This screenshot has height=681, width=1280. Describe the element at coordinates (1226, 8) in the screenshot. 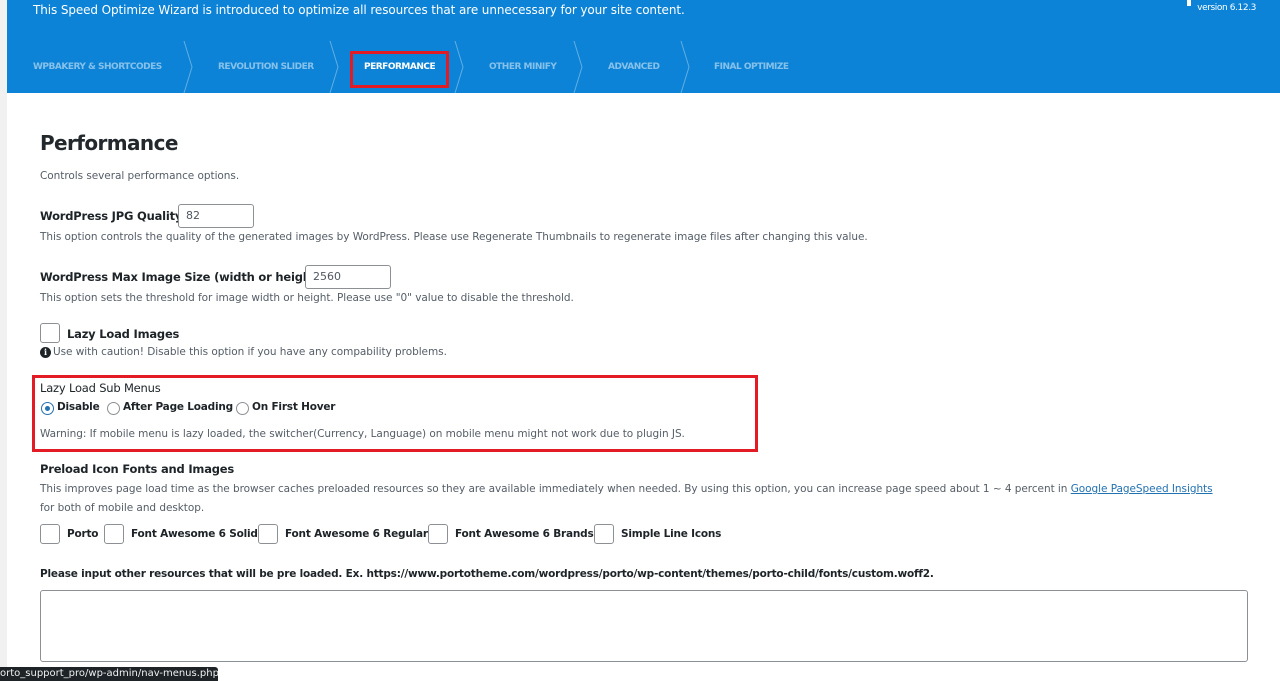

I see `version-label: version 6.12.3` at that location.